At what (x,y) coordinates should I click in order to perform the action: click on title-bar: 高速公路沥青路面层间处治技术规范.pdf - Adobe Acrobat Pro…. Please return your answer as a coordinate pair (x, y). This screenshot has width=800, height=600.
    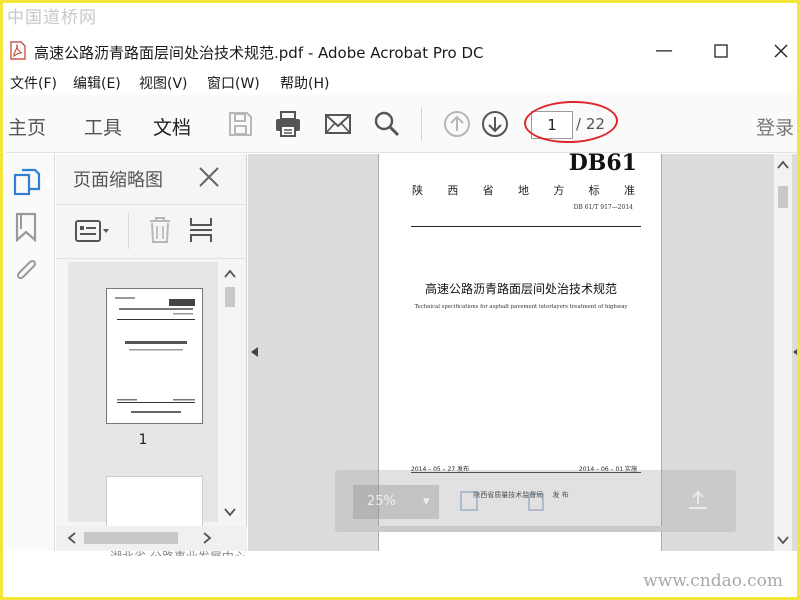
    Looking at the image, I should click on (401, 51).